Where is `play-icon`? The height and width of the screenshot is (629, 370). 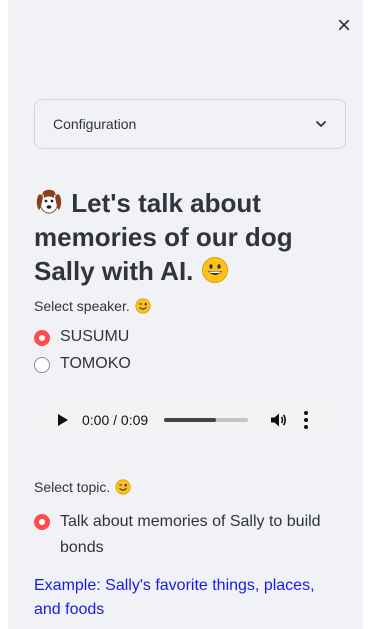 play-icon is located at coordinates (63, 420).